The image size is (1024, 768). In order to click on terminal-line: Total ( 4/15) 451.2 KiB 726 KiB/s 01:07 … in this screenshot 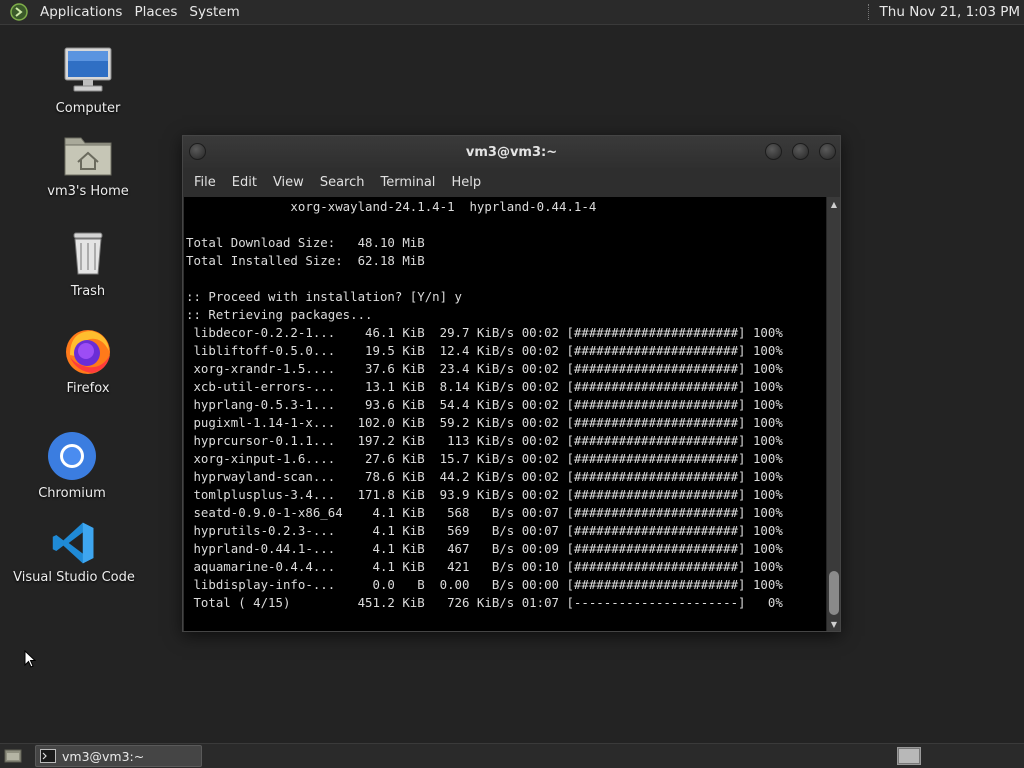, I will do `click(484, 602)`.